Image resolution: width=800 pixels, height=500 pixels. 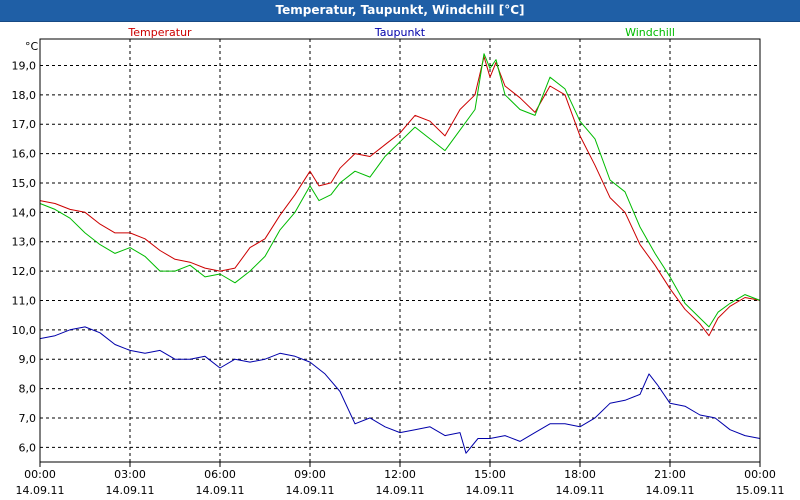 What do you see at coordinates (28, 389) in the screenshot?
I see `y-tick-label: 8,0` at bounding box center [28, 389].